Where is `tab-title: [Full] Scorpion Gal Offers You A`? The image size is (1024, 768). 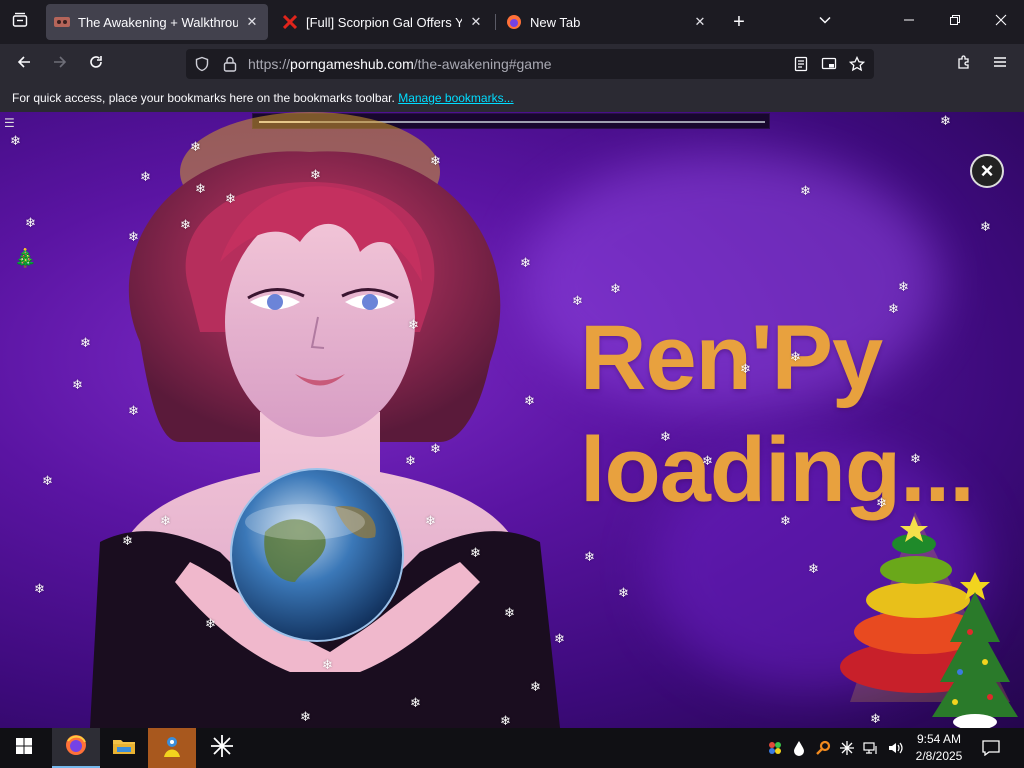 tab-title: [Full] Scorpion Gal Offers You A is located at coordinates (384, 22).